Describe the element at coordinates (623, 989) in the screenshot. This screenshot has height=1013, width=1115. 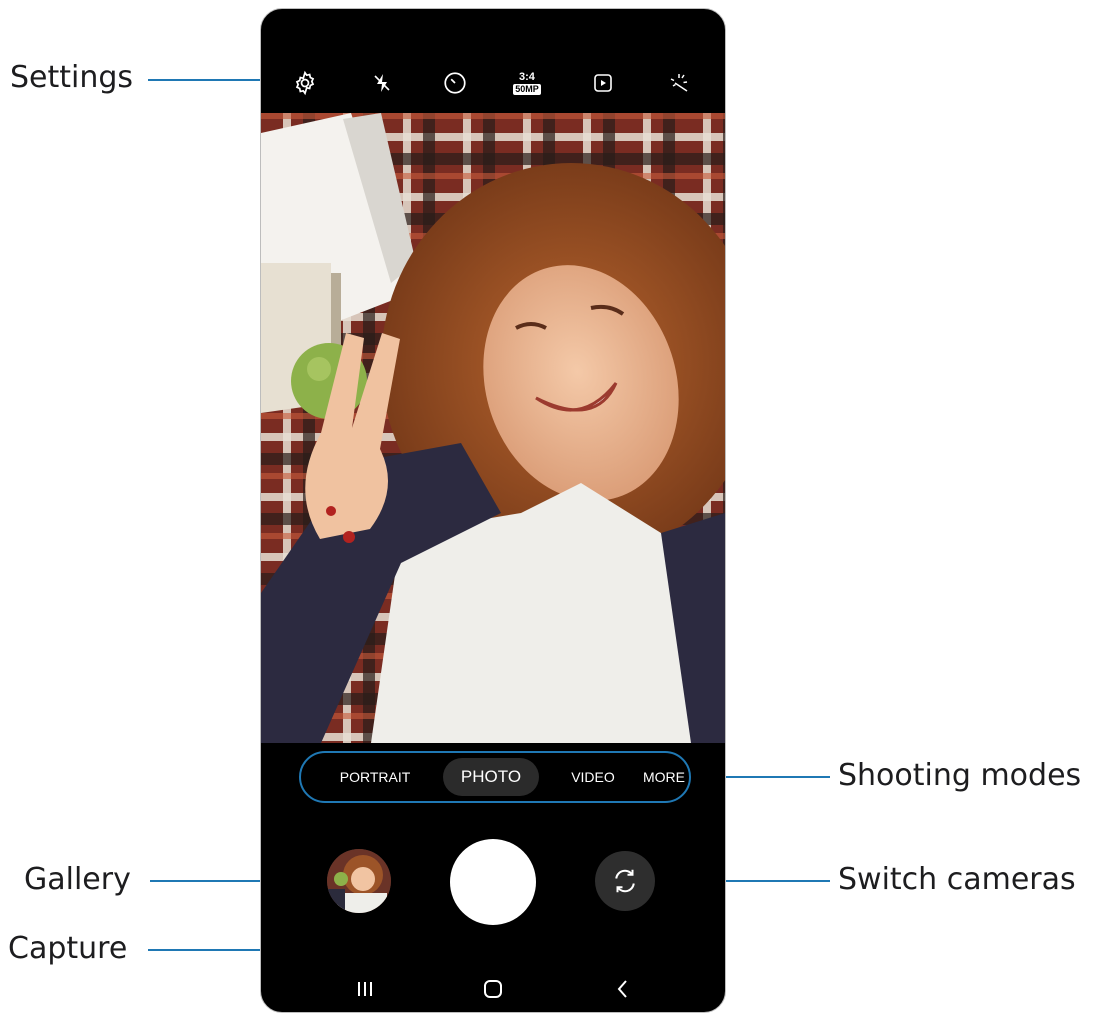
I see `back-icon` at that location.